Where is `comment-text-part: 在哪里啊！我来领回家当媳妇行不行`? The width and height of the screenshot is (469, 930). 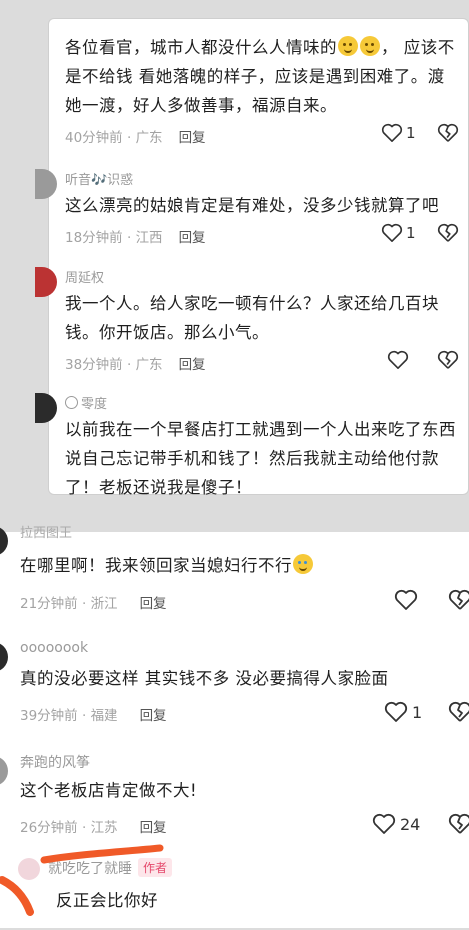
comment-text-part: 在哪里啊！我来领回家当媳妇行不行 is located at coordinates (156, 565).